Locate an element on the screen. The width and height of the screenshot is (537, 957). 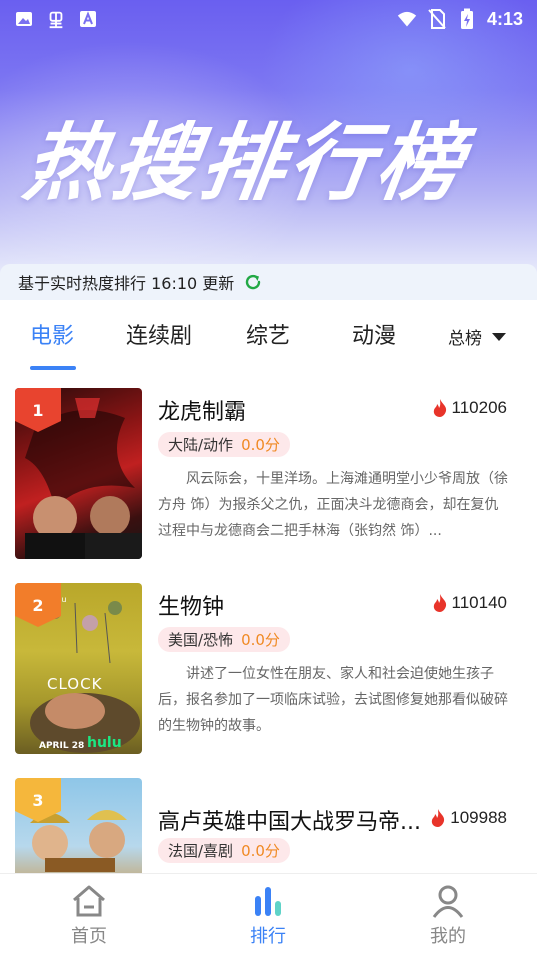
wifi-icon is located at coordinates (407, 19).